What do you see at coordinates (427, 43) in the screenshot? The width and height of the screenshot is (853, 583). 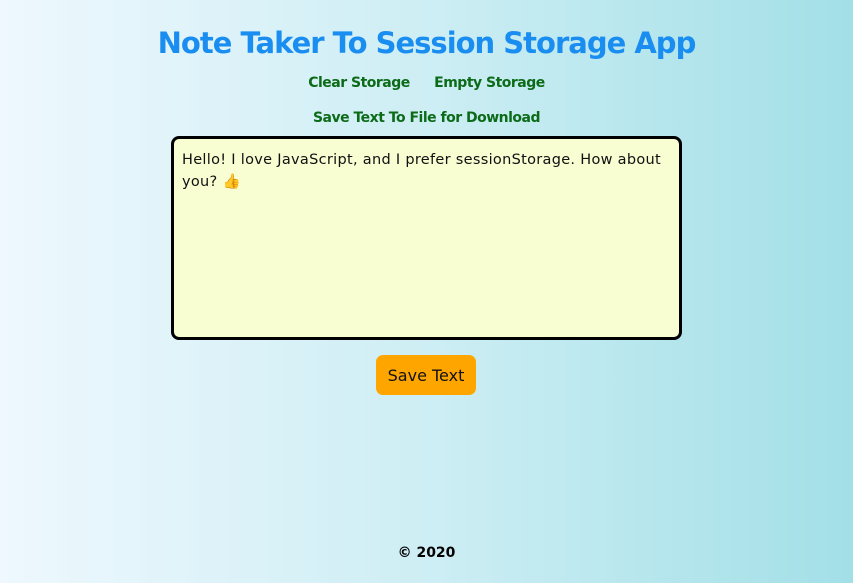 I see `page-title: Note Taker To Session Storage App` at bounding box center [427, 43].